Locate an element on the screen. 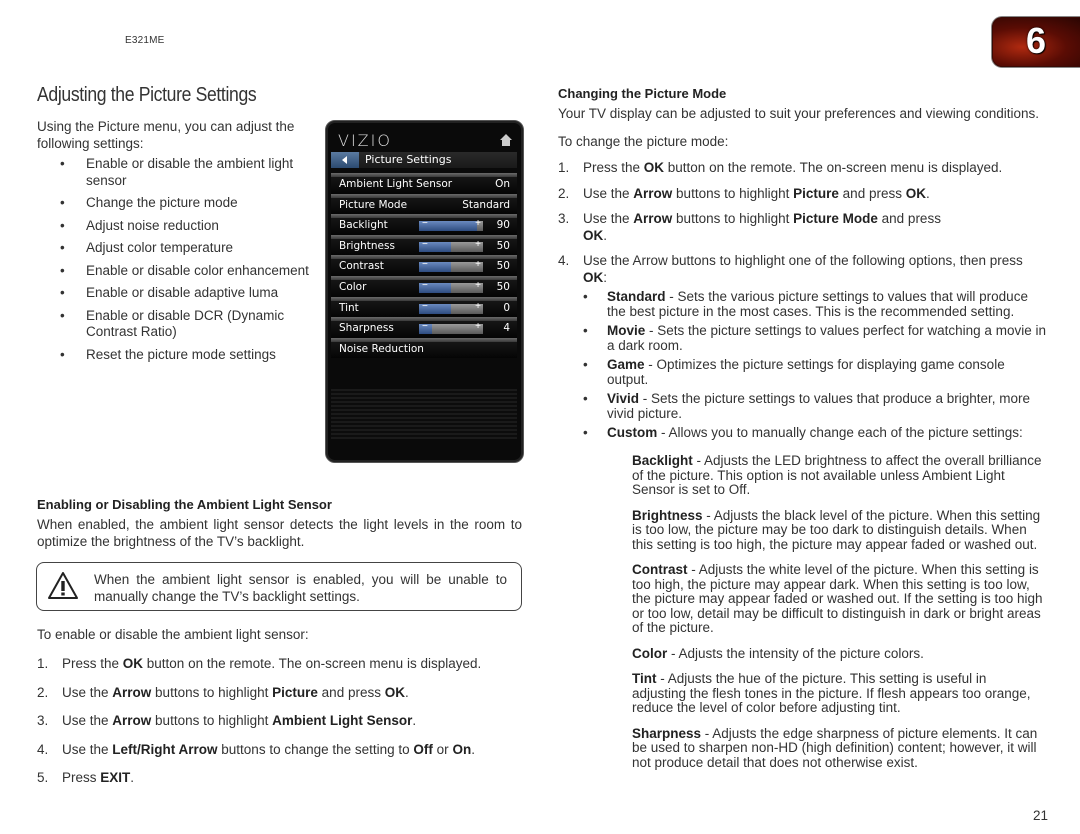 The width and height of the screenshot is (1080, 834). option-name: Game is located at coordinates (626, 364).